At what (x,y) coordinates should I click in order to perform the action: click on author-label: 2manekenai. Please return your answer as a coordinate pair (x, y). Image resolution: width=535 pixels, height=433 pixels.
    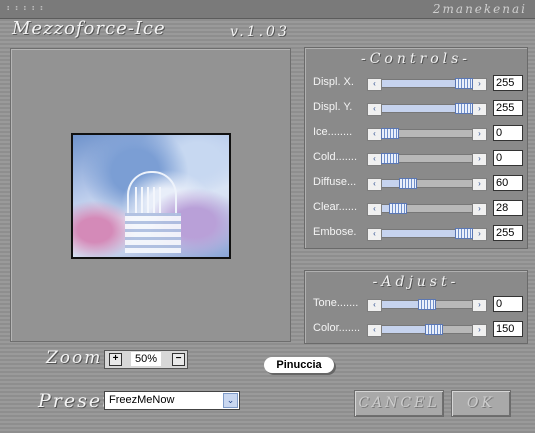
    Looking at the image, I should click on (479, 9).